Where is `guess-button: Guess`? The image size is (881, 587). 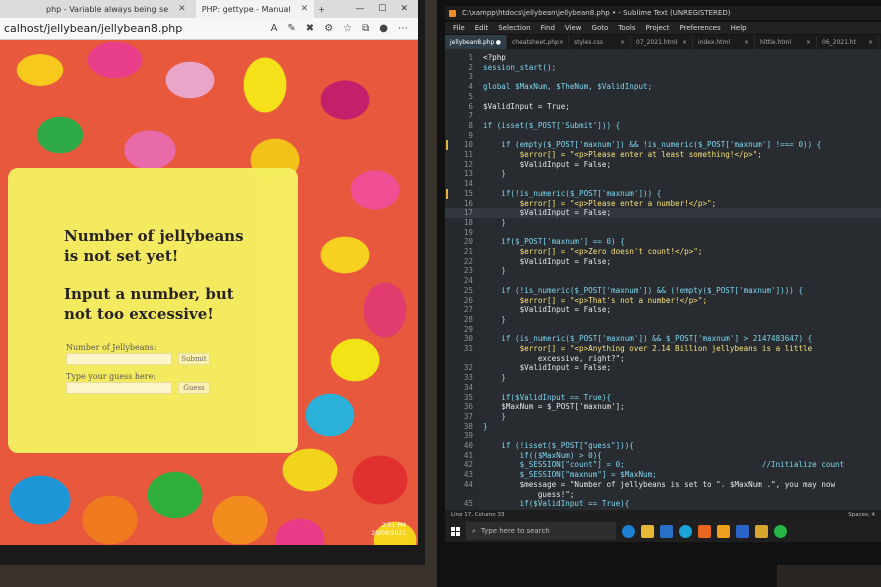
guess-button: Guess is located at coordinates (194, 388).